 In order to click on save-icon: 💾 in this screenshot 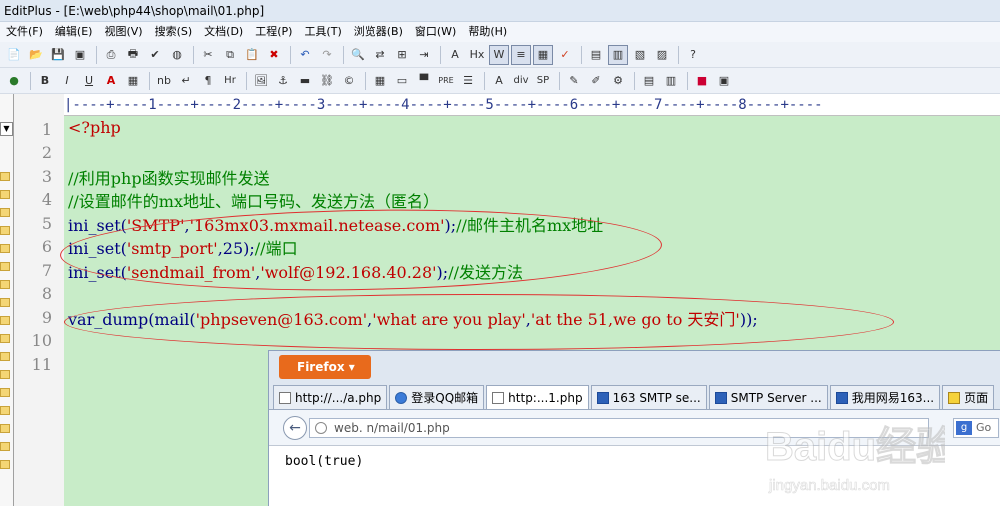, I will do `click(58, 55)`.